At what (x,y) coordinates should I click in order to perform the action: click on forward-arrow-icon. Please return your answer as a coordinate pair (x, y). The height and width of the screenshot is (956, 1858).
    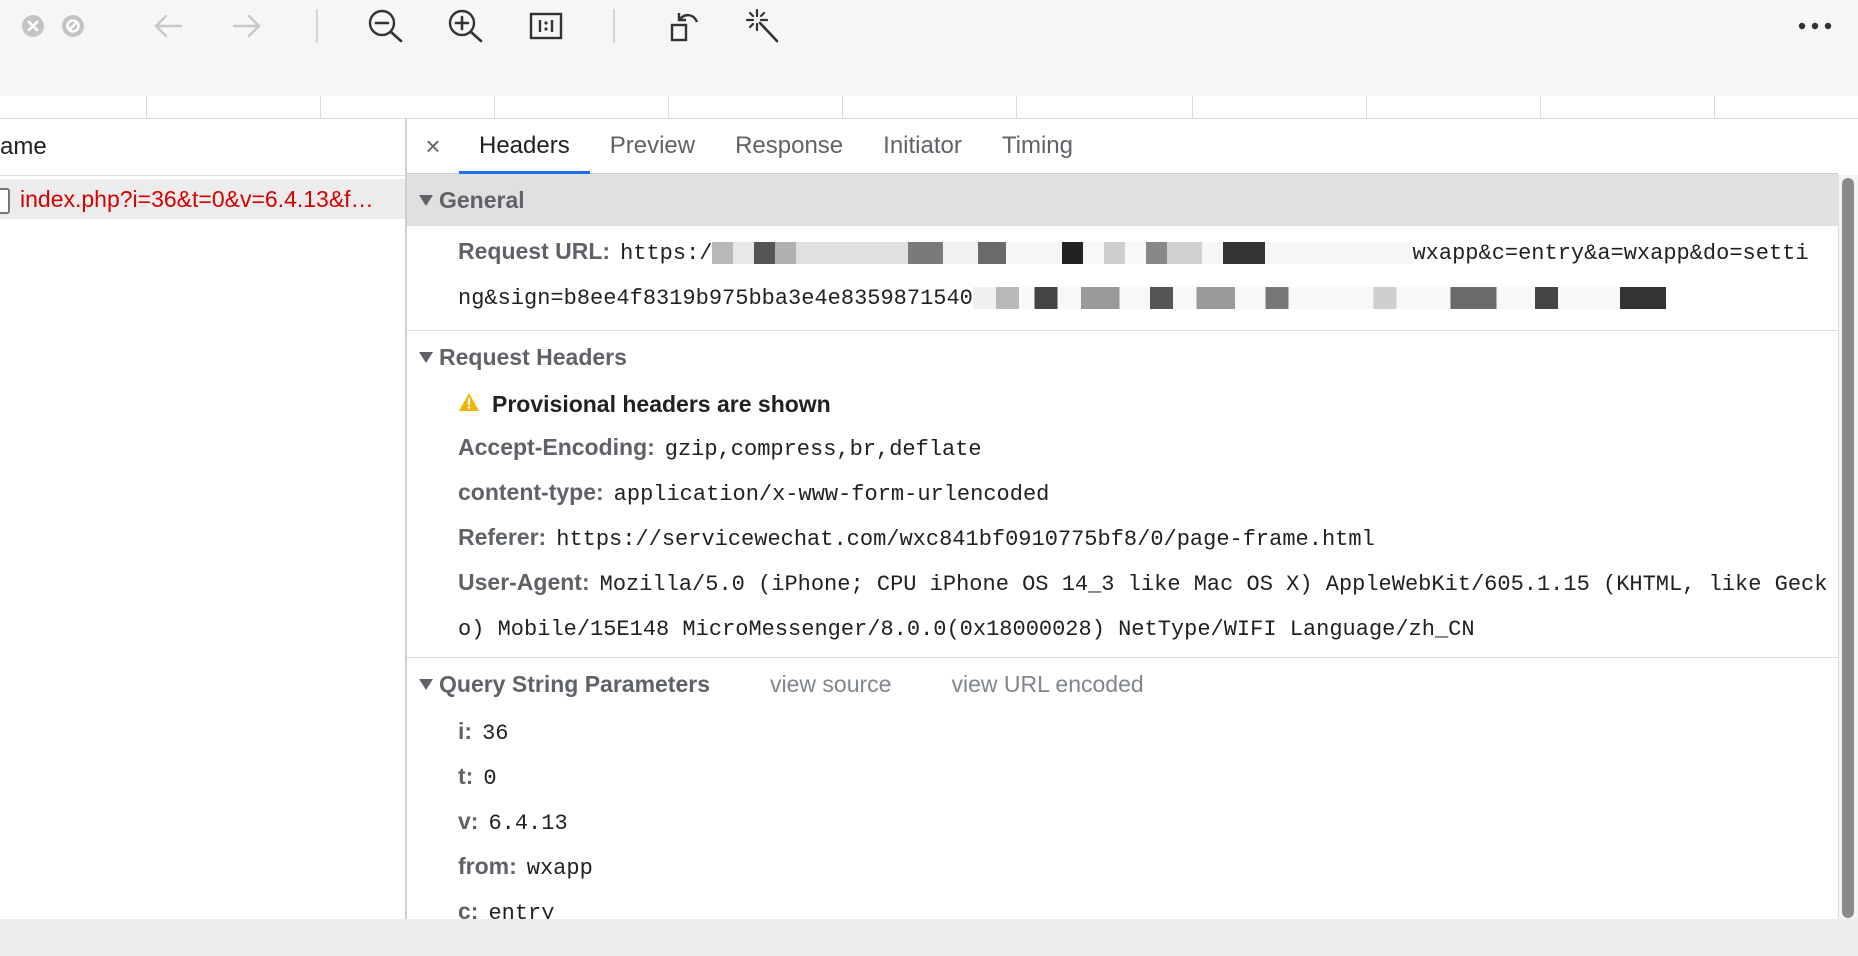
    Looking at the image, I should click on (247, 26).